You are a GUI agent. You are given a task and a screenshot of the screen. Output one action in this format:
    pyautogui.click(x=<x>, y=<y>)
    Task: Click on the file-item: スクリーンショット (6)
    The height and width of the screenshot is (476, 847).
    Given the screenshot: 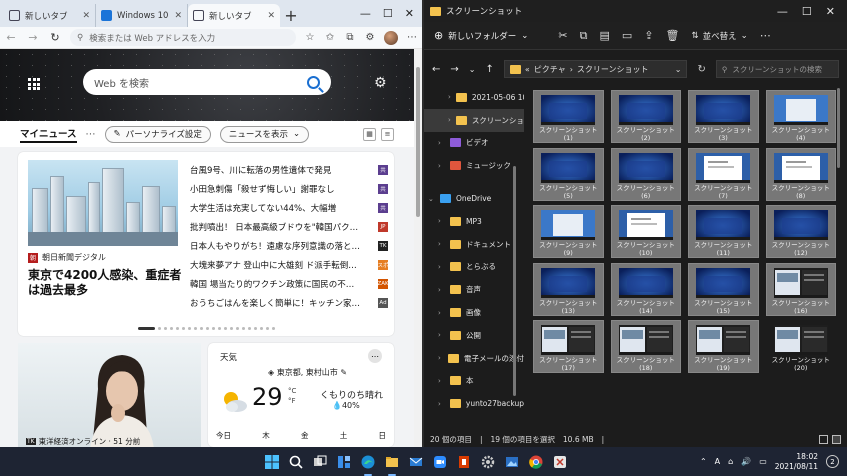 What is the action you would take?
    pyautogui.click(x=645, y=174)
    